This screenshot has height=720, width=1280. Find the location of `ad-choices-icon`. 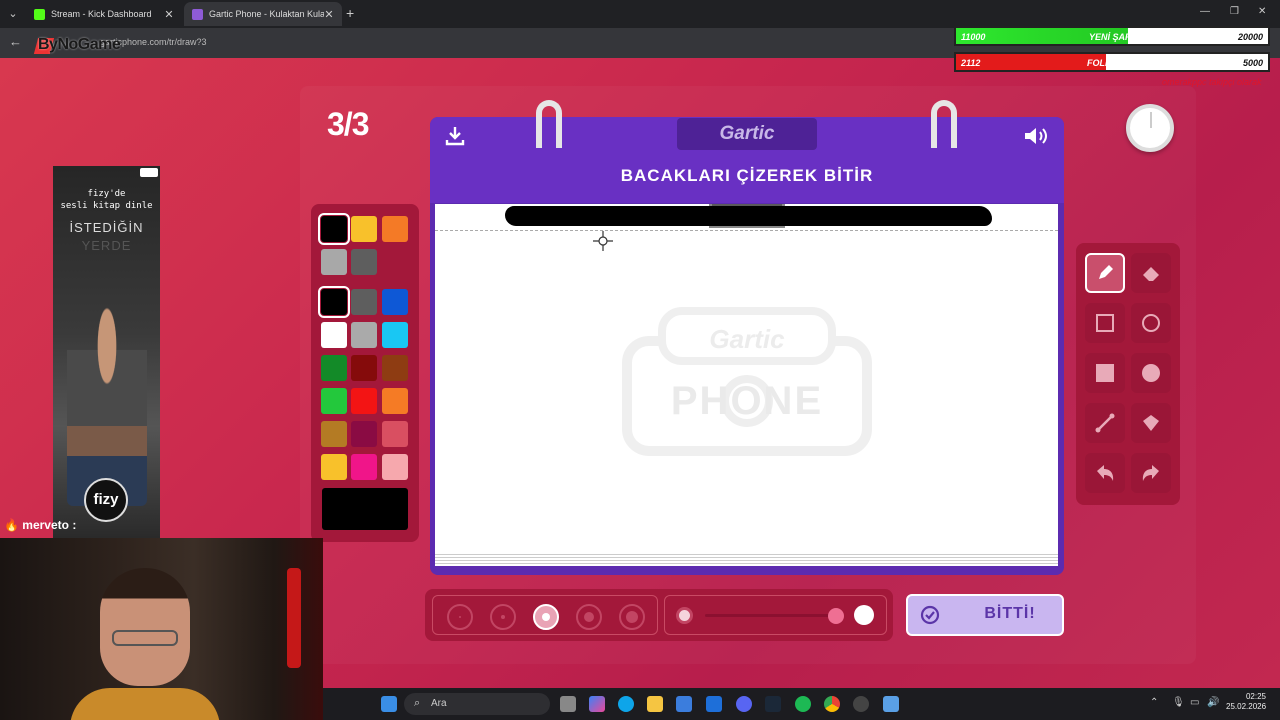

ad-choices-icon is located at coordinates (149, 172).